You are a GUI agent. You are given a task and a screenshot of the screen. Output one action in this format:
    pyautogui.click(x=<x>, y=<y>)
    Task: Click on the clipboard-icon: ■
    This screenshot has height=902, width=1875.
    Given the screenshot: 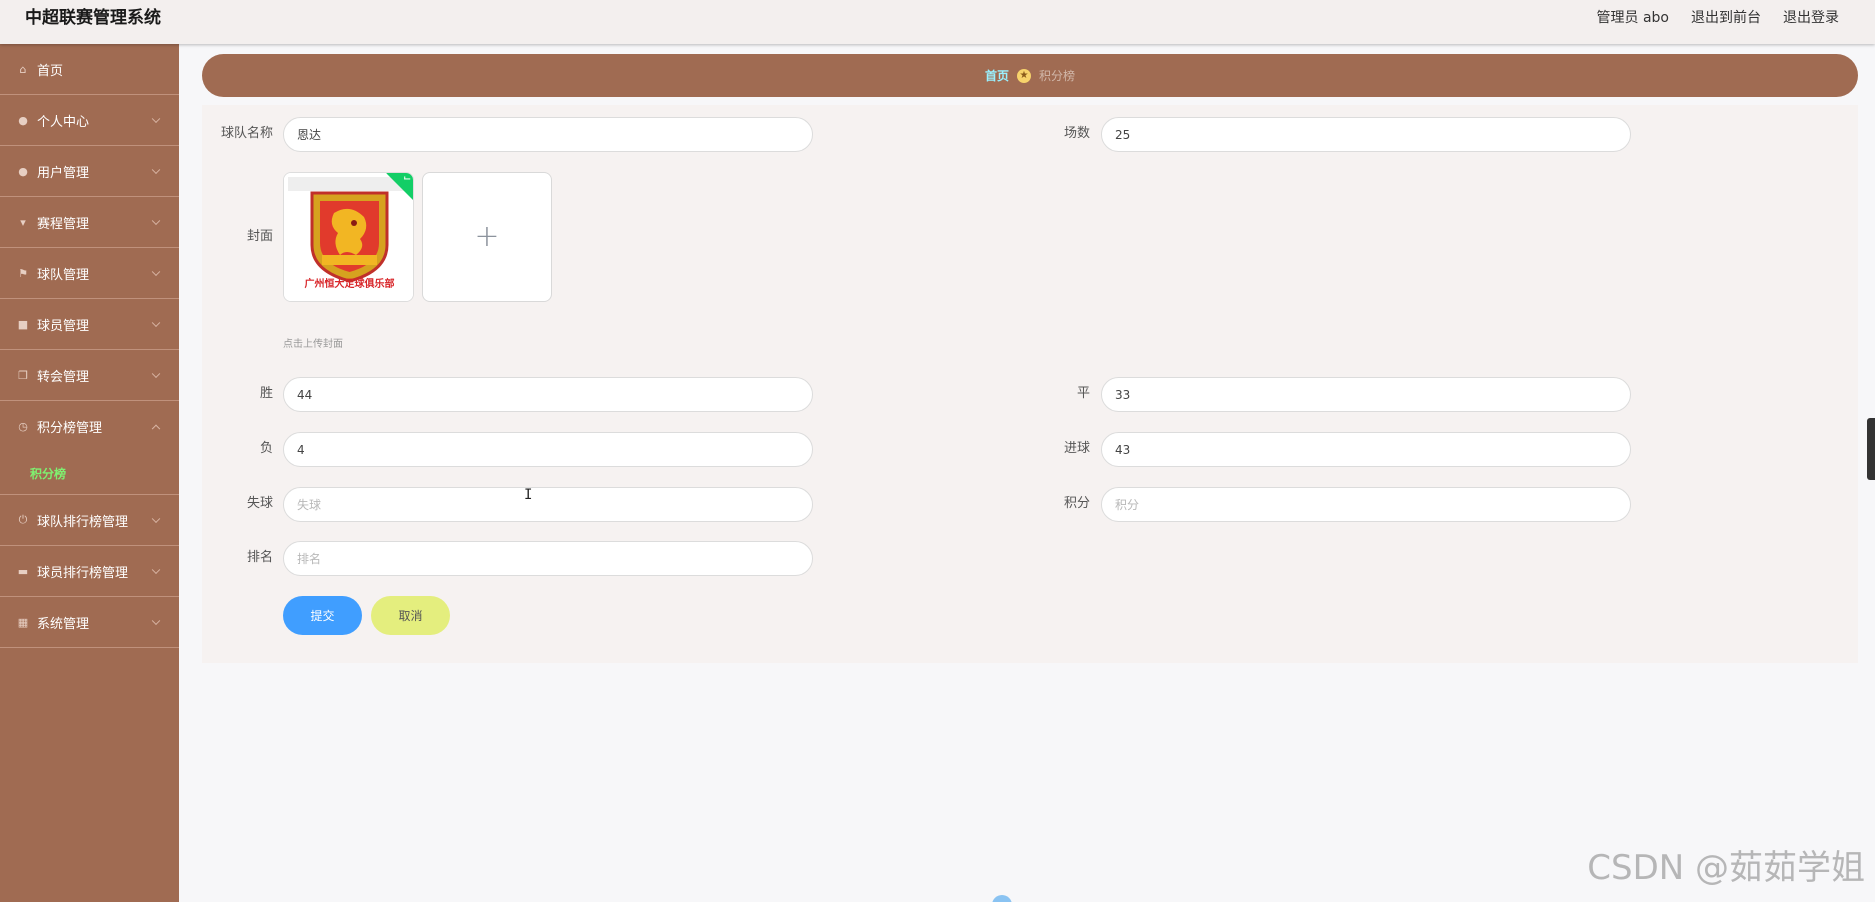 What is the action you would take?
    pyautogui.click(x=23, y=324)
    